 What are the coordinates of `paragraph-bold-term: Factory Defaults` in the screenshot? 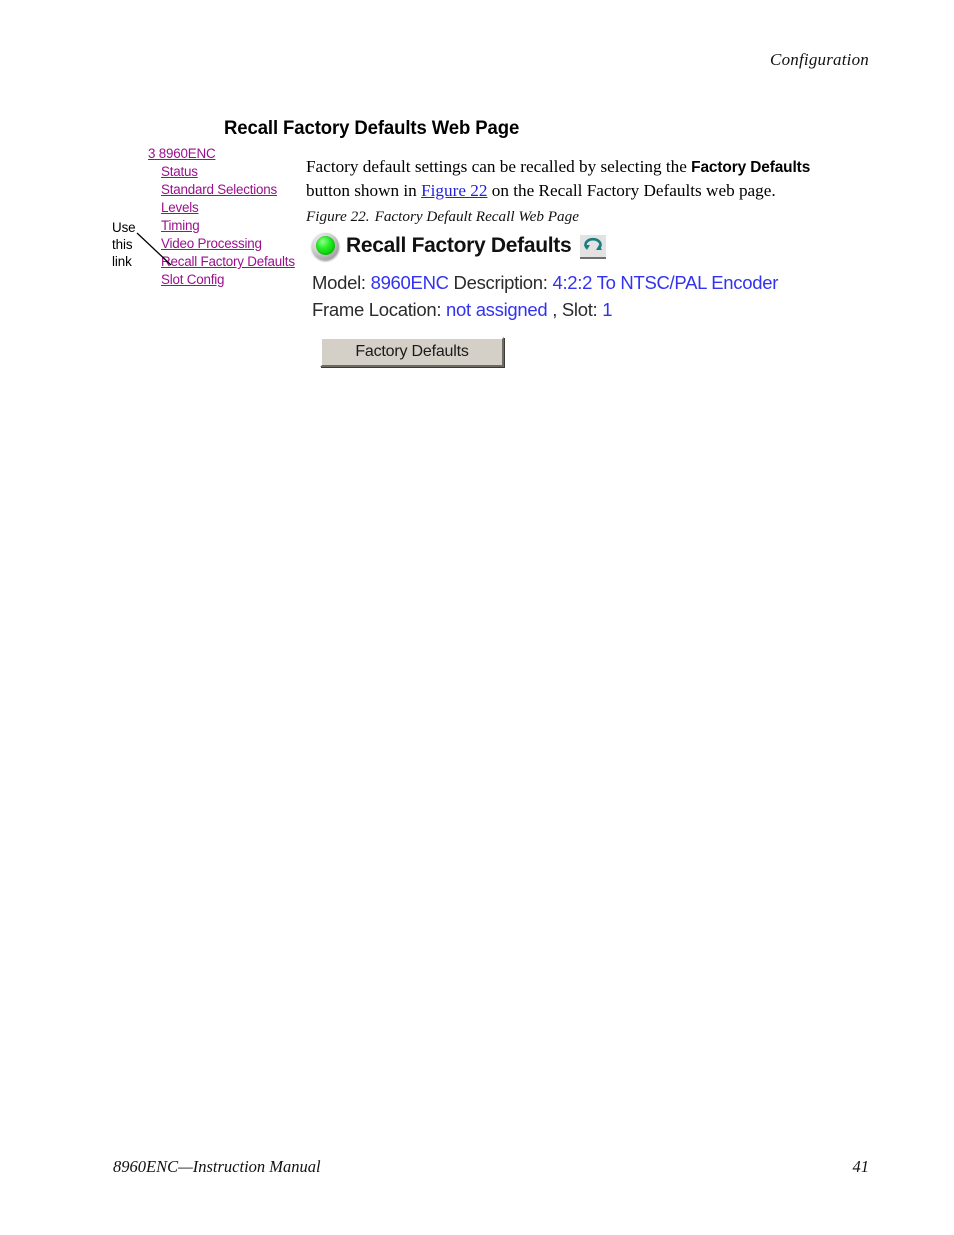 It's located at (751, 168).